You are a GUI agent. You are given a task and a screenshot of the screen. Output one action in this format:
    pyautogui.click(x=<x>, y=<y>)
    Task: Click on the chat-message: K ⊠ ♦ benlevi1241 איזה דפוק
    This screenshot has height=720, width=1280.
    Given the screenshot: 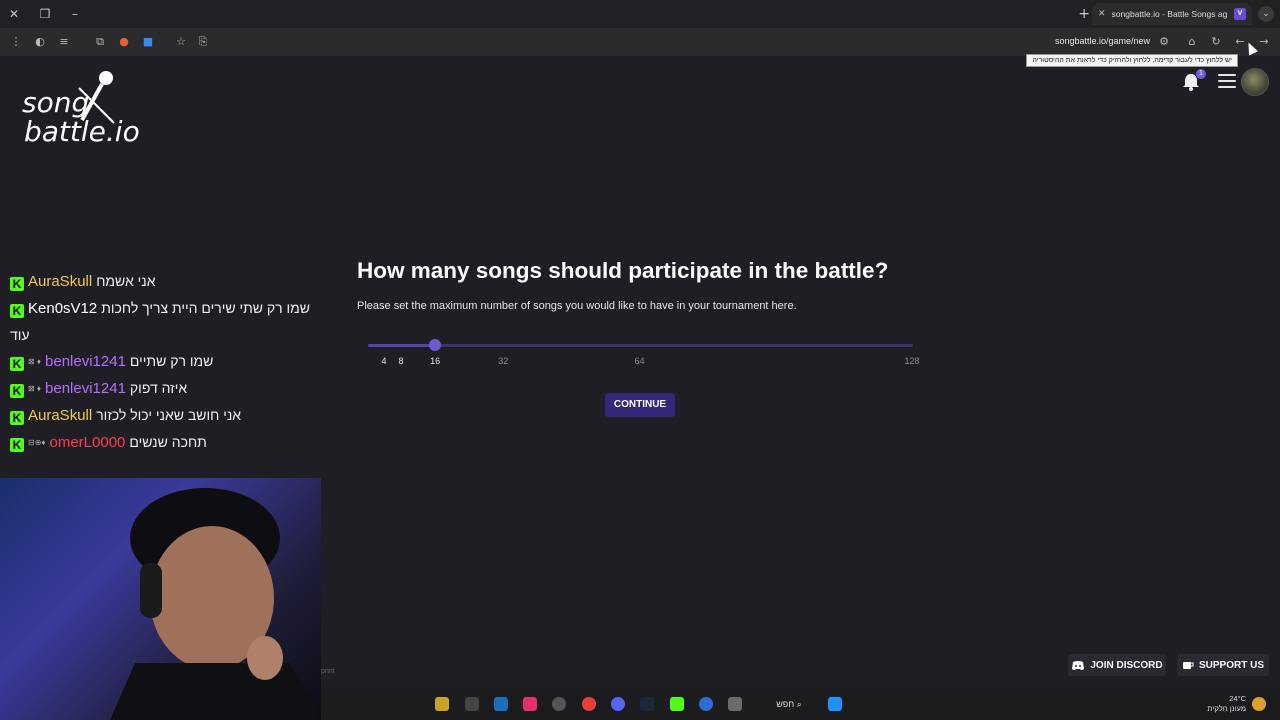 What is the action you would take?
    pyautogui.click(x=160, y=388)
    